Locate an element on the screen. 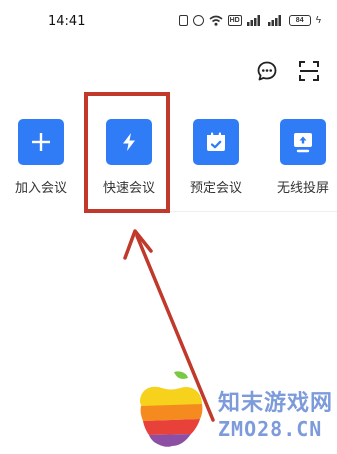 This screenshot has height=454, width=337. battery-icon: 84 is located at coordinates (299, 20).